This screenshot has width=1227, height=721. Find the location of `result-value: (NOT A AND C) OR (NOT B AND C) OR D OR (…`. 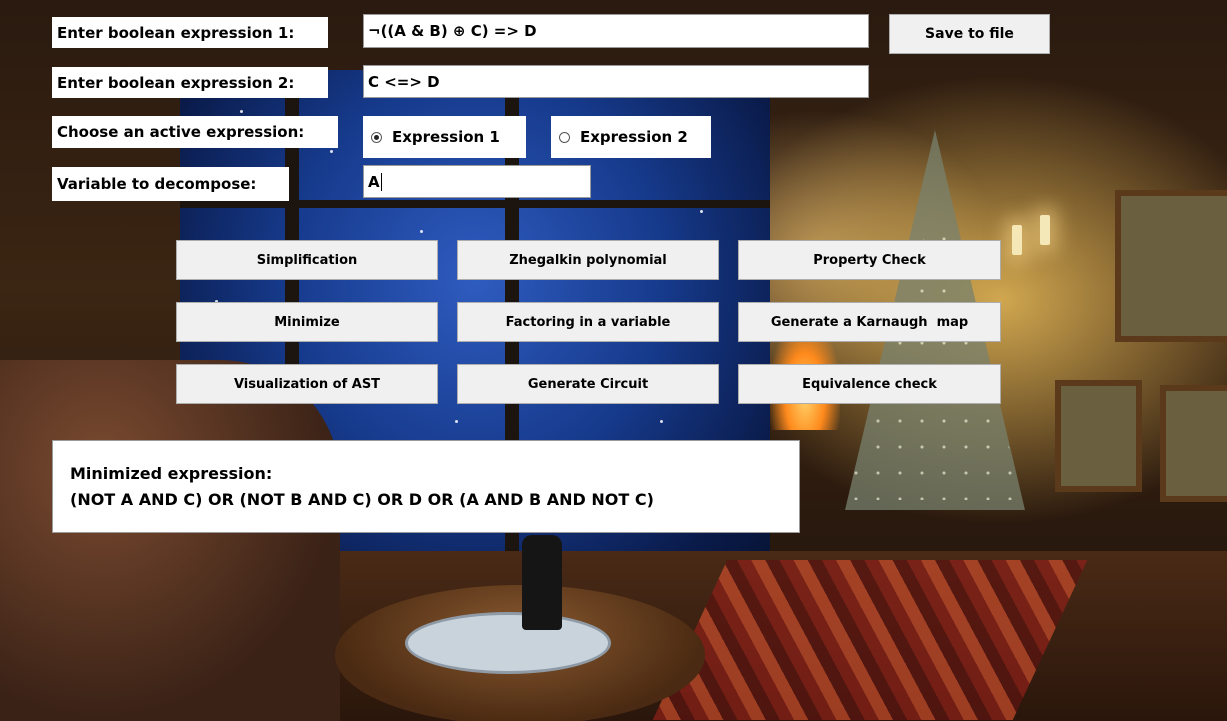

result-value: (NOT A AND C) OR (NOT B AND C) OR D OR (… is located at coordinates (362, 499).